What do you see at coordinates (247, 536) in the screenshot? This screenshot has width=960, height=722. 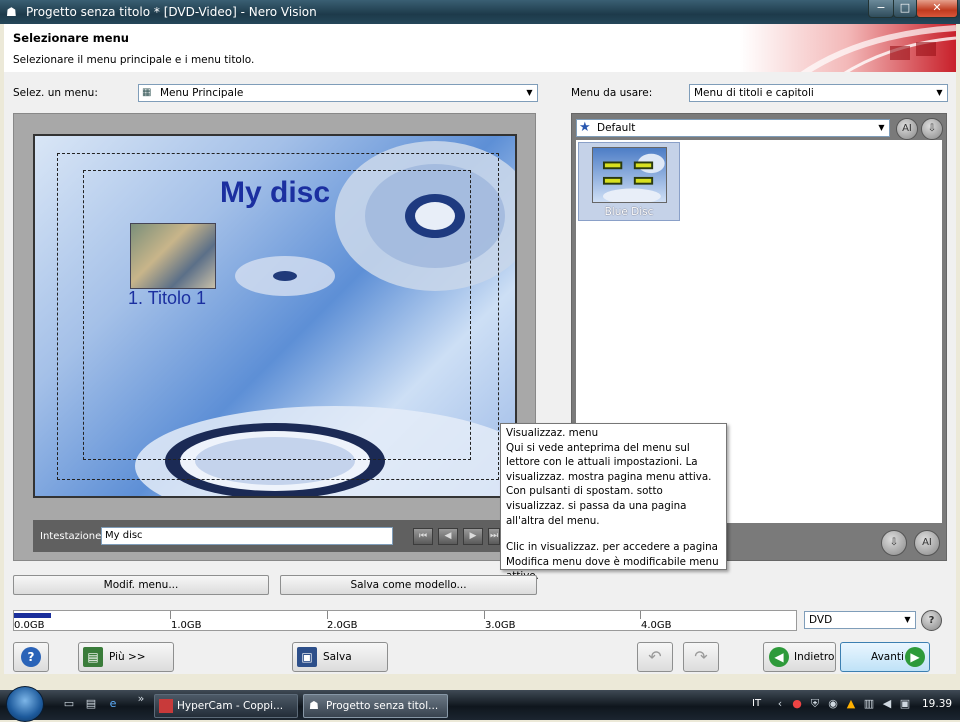 I see `heading-input: My disc` at bounding box center [247, 536].